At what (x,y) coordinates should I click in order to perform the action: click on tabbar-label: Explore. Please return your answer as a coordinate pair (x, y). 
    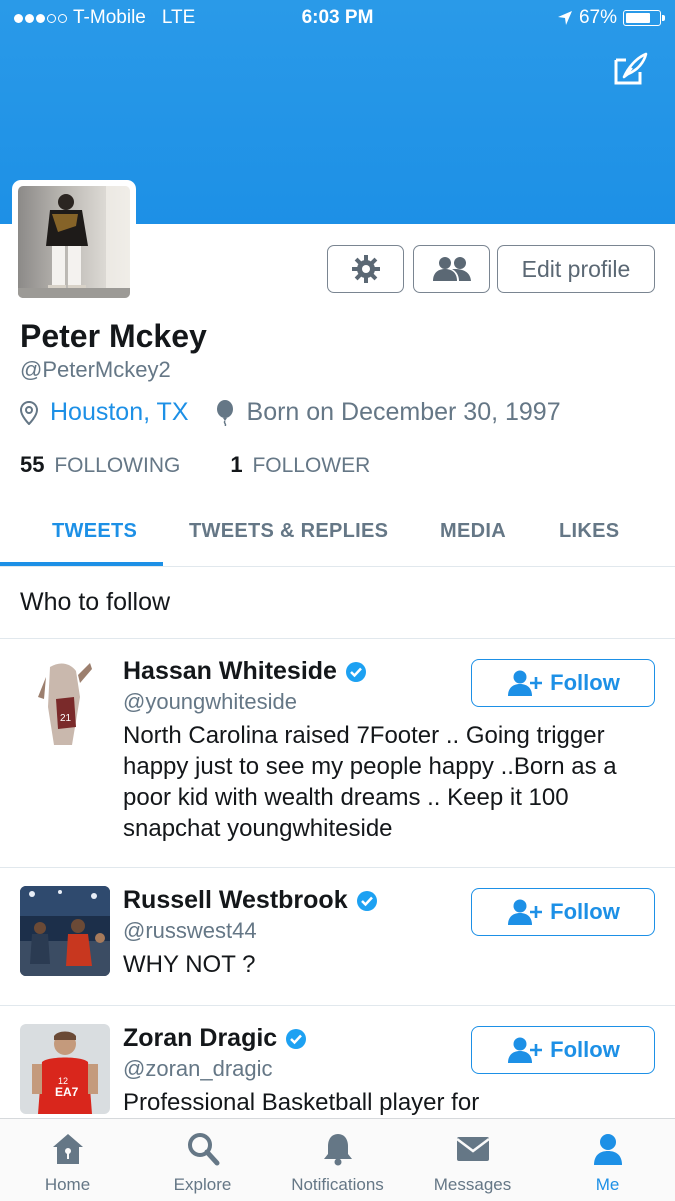
    Looking at the image, I should click on (202, 1184).